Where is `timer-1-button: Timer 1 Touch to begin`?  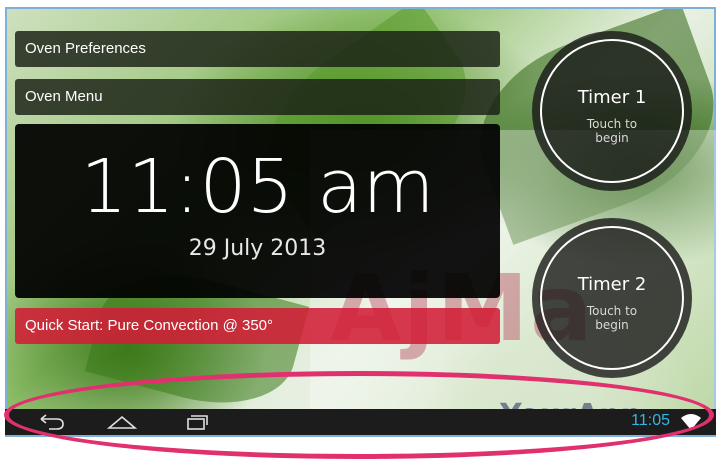 timer-1-button: Timer 1 Touch to begin is located at coordinates (612, 111).